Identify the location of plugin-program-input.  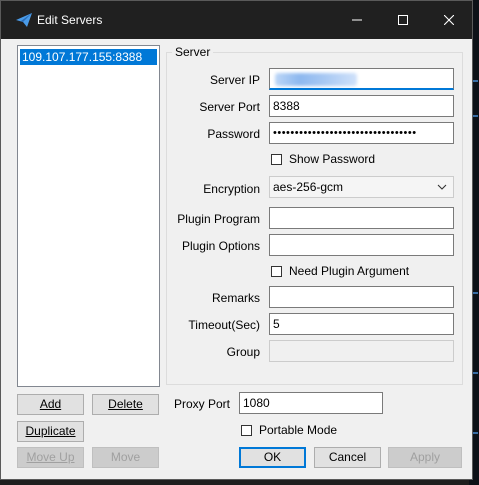
(361, 218).